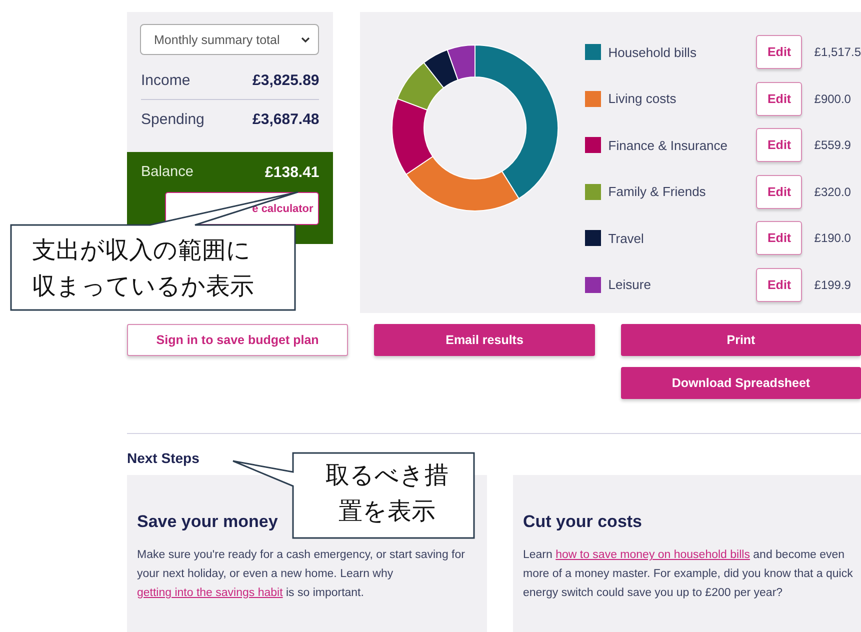 Image resolution: width=861 pixels, height=632 pixels. Describe the element at coordinates (630, 284) in the screenshot. I see `legend-label: Leisure` at that location.